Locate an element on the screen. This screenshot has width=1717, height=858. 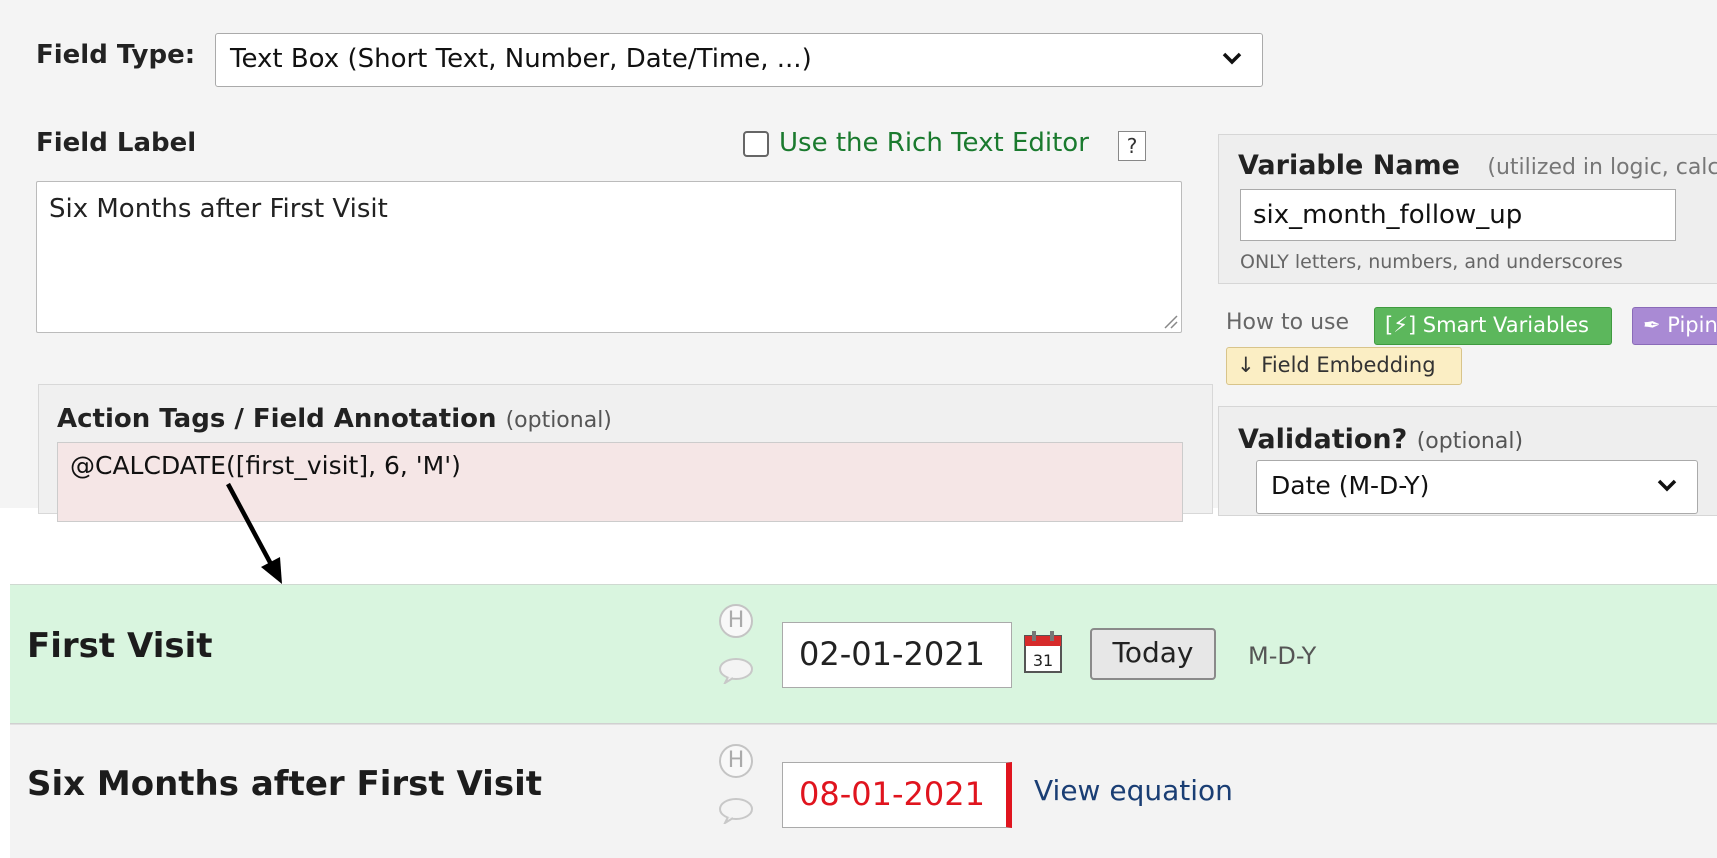
validation-label: Validation? (optional) is located at coordinates (1380, 439).